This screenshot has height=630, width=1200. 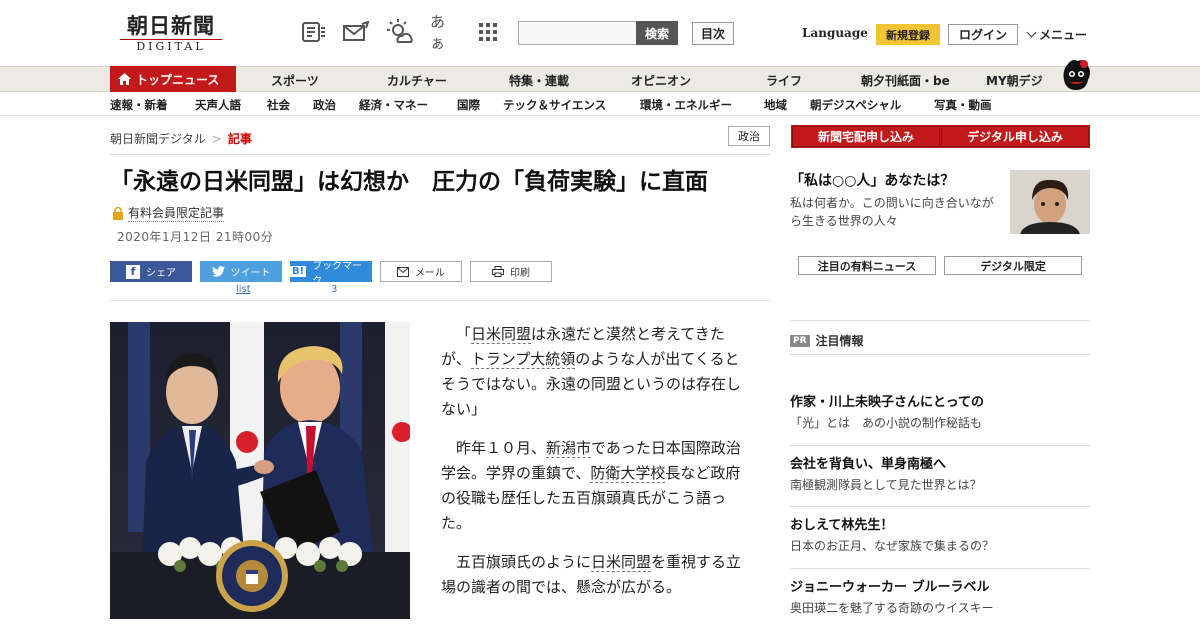 What do you see at coordinates (835, 33) in the screenshot?
I see `language-link: Language` at bounding box center [835, 33].